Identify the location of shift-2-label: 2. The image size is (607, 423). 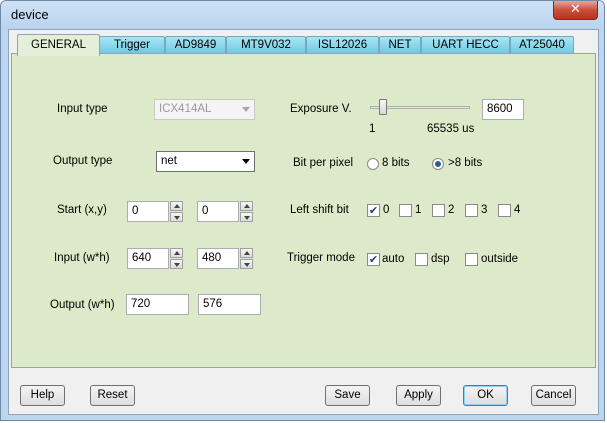
(451, 210).